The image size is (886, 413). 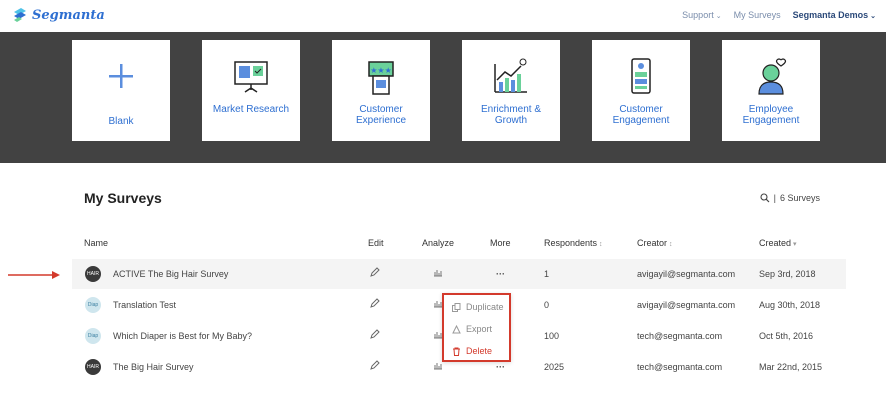 What do you see at coordinates (787, 274) in the screenshot?
I see `created-value: Sep 3rd, 2018` at bounding box center [787, 274].